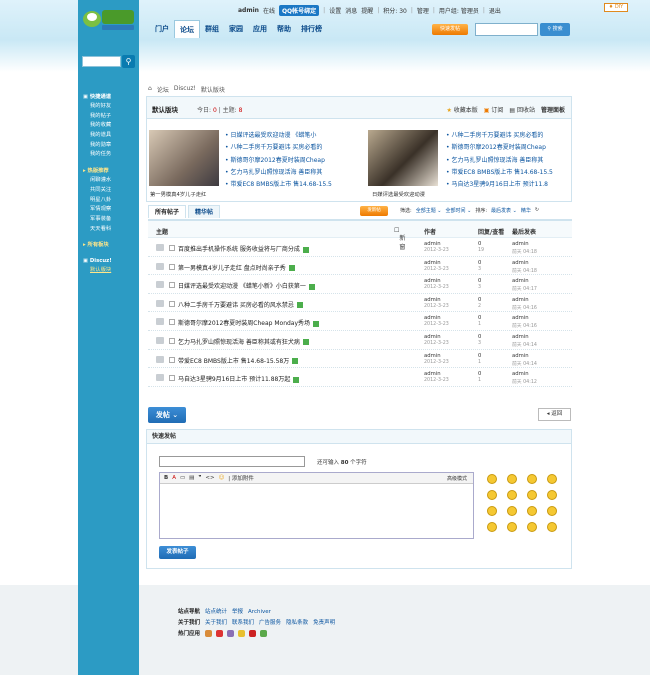 Image resolution: width=650 pixels, height=675 pixels. What do you see at coordinates (150, 89) in the screenshot?
I see `home-icon: ⌂` at bounding box center [150, 89].